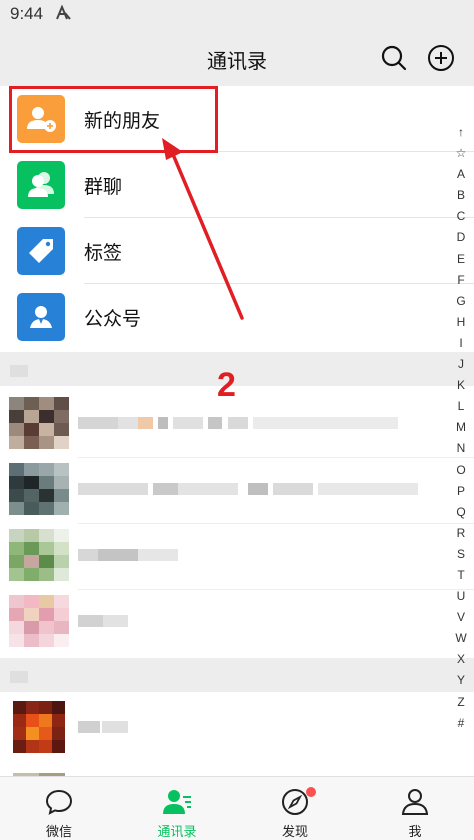  I want to click on person-icon, so click(415, 802).